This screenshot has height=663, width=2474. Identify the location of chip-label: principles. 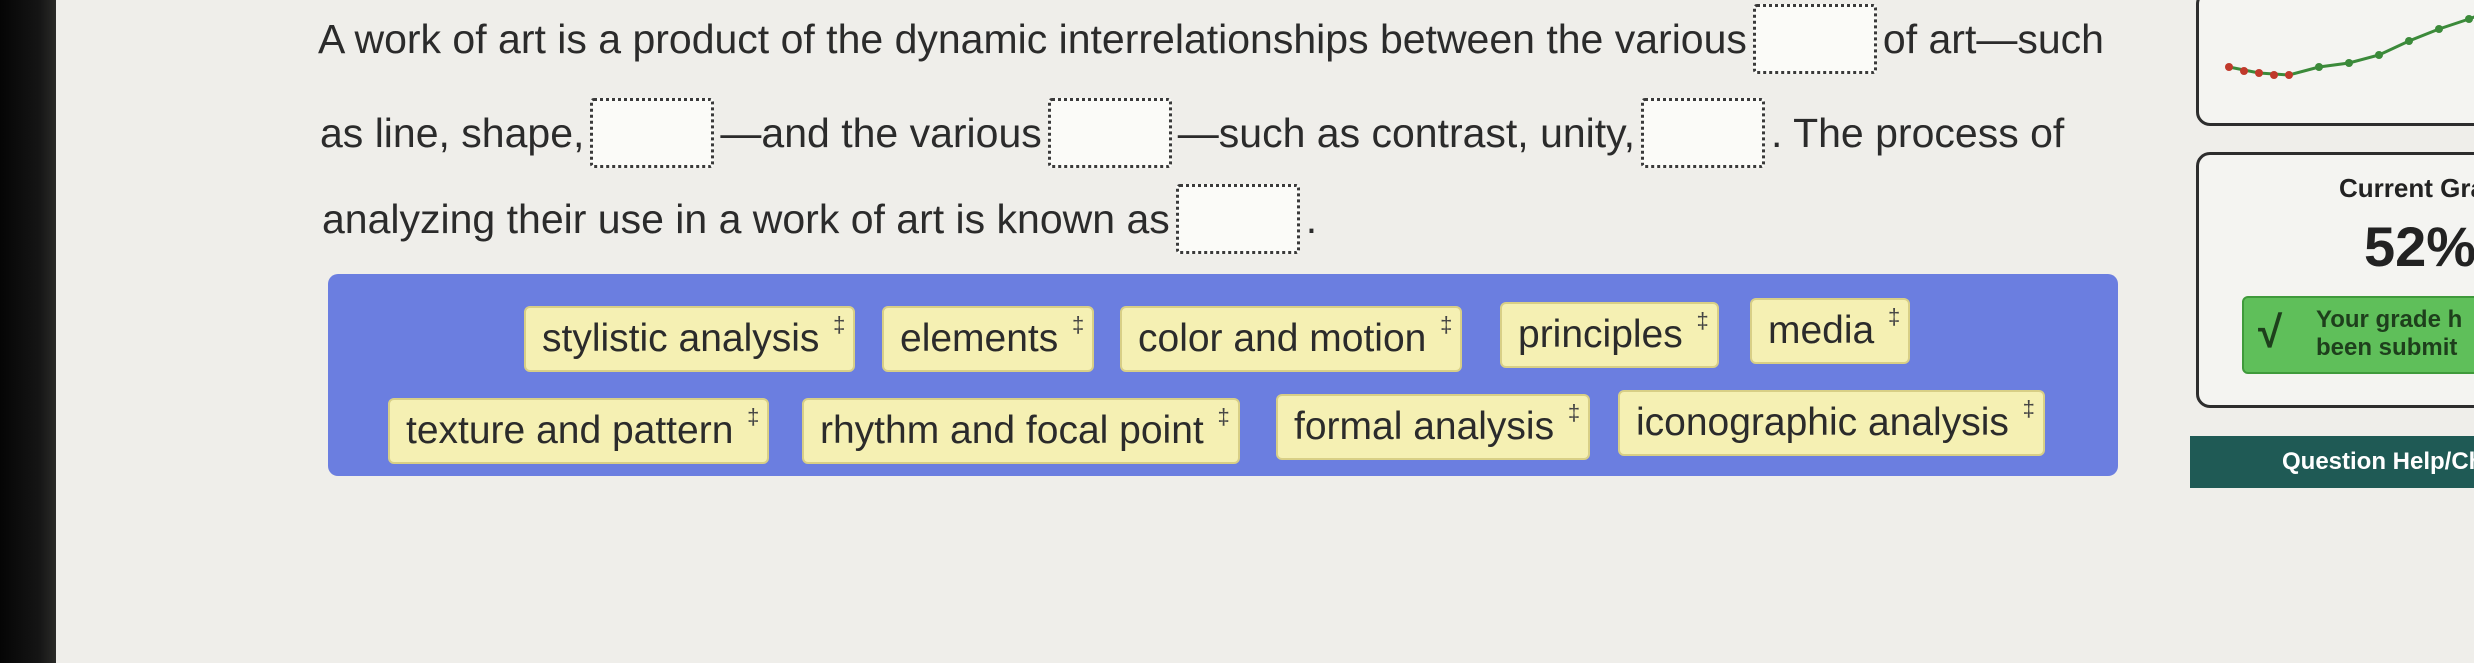
(1600, 334).